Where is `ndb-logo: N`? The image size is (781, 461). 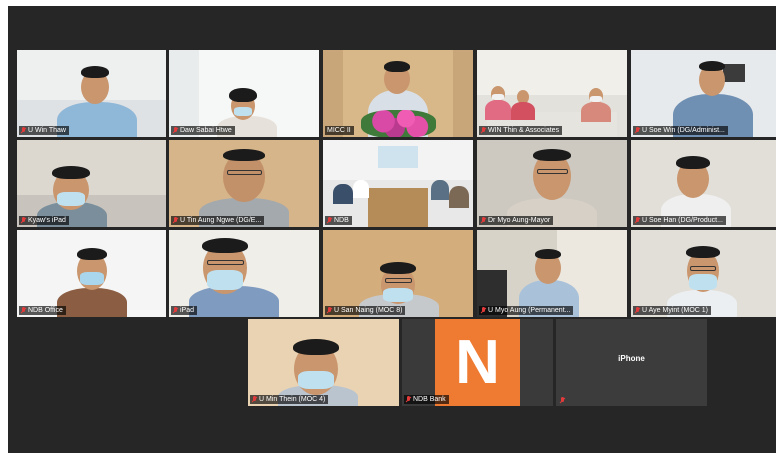
ndb-logo: N is located at coordinates (477, 362).